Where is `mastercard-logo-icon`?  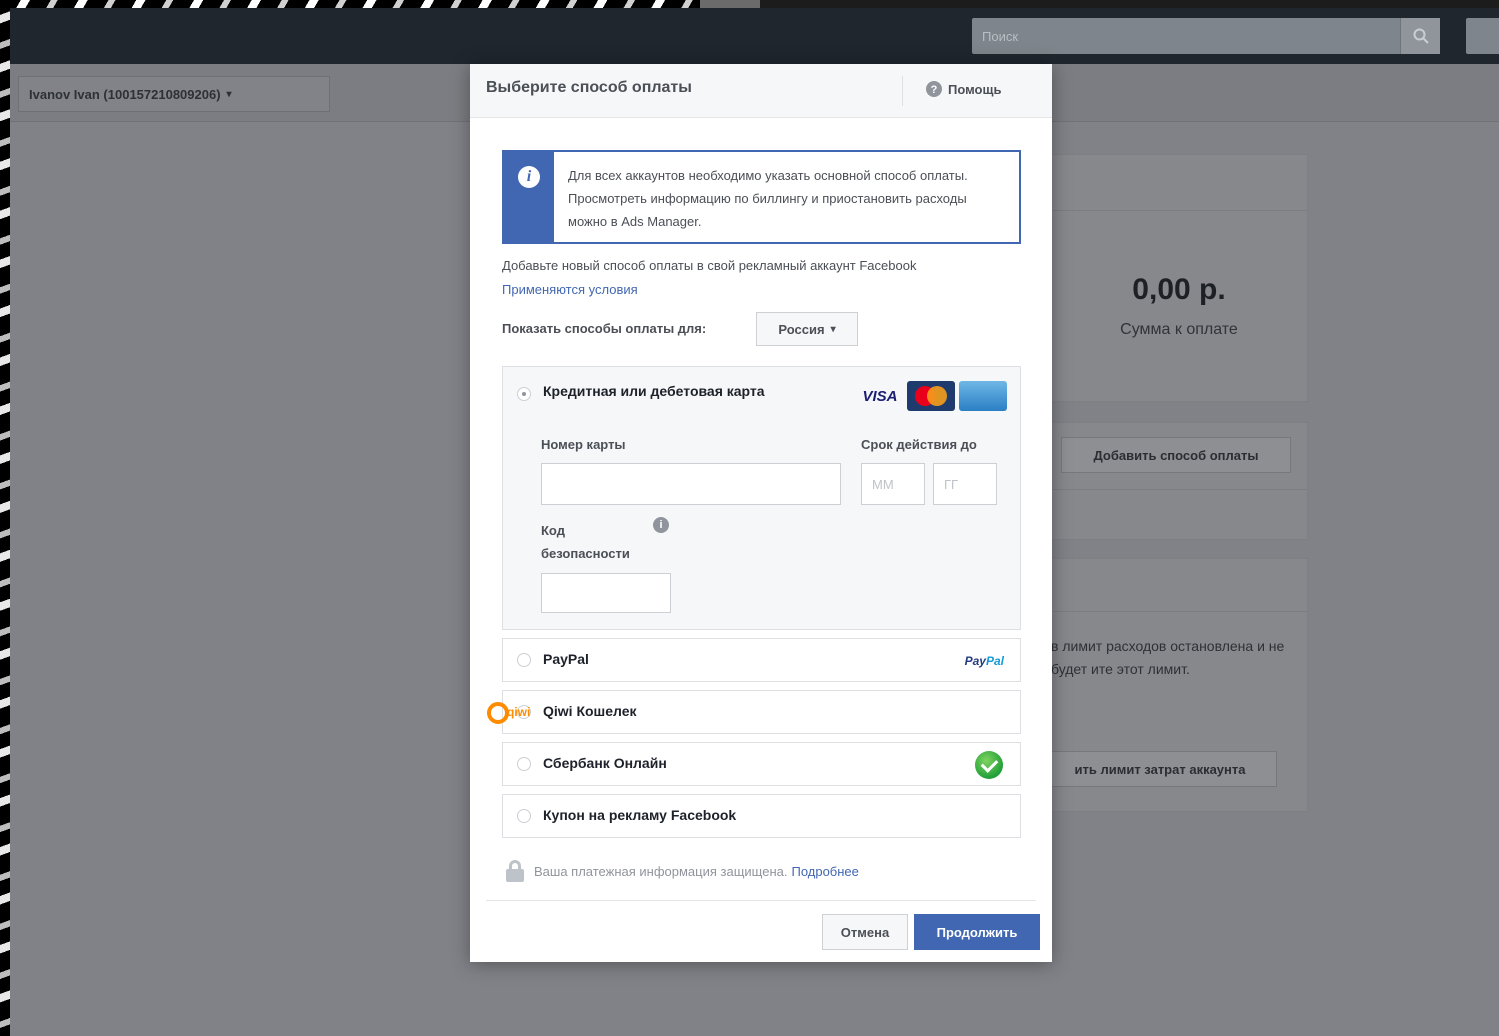 mastercard-logo-icon is located at coordinates (931, 396).